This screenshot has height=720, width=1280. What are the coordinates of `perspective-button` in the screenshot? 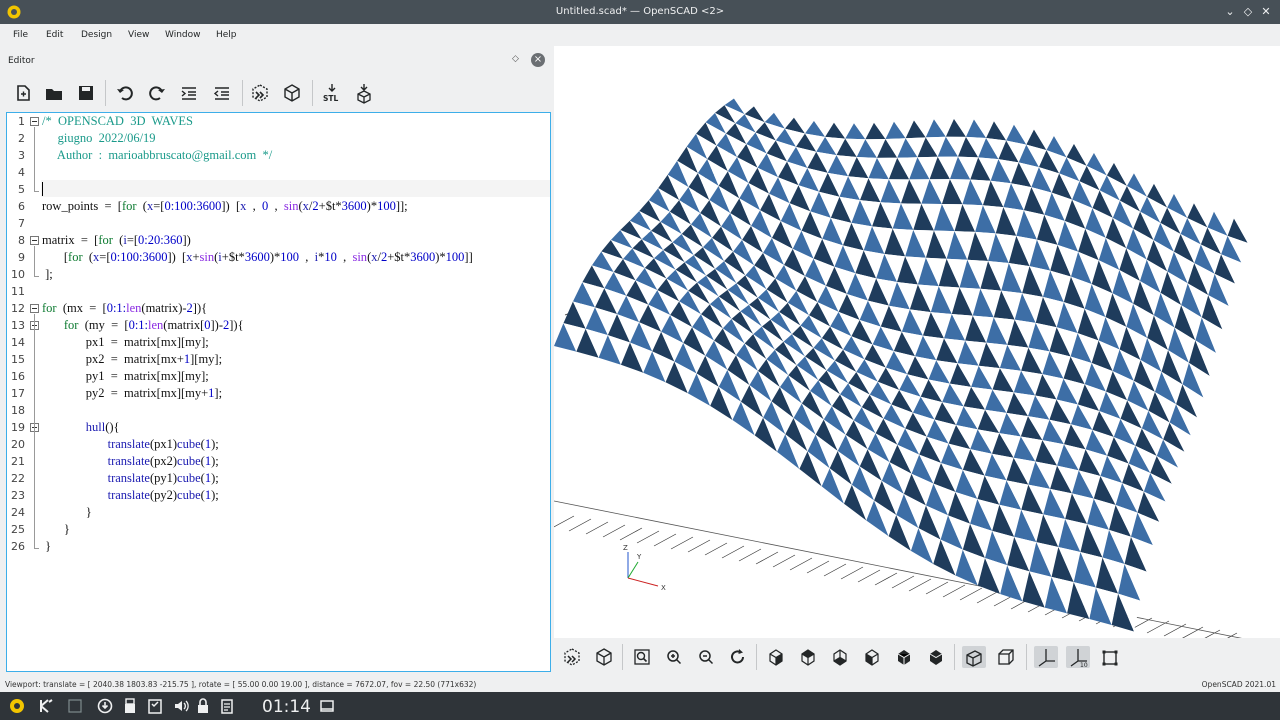 It's located at (974, 657).